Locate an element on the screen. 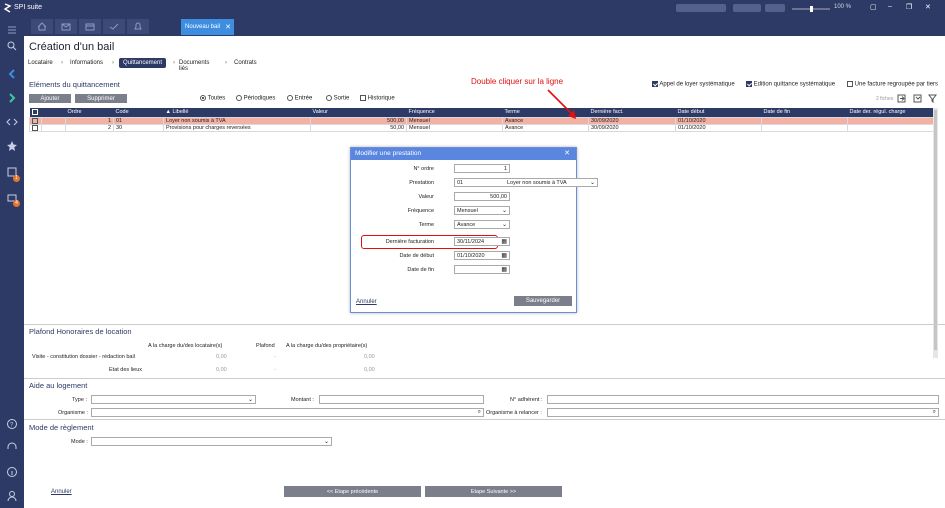 The image size is (945, 508). calendar-tab is located at coordinates (90, 26).